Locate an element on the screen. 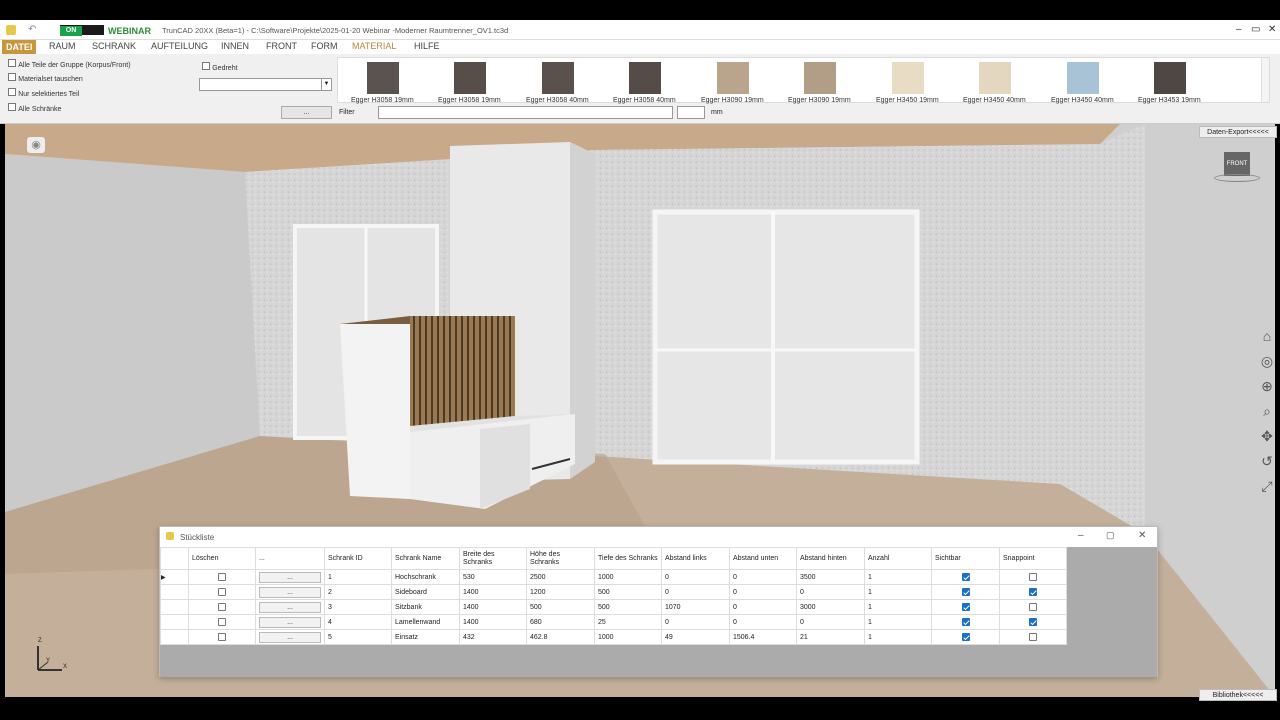 The height and width of the screenshot is (720, 1280). cell-hoehe: 500 is located at coordinates (560, 607).